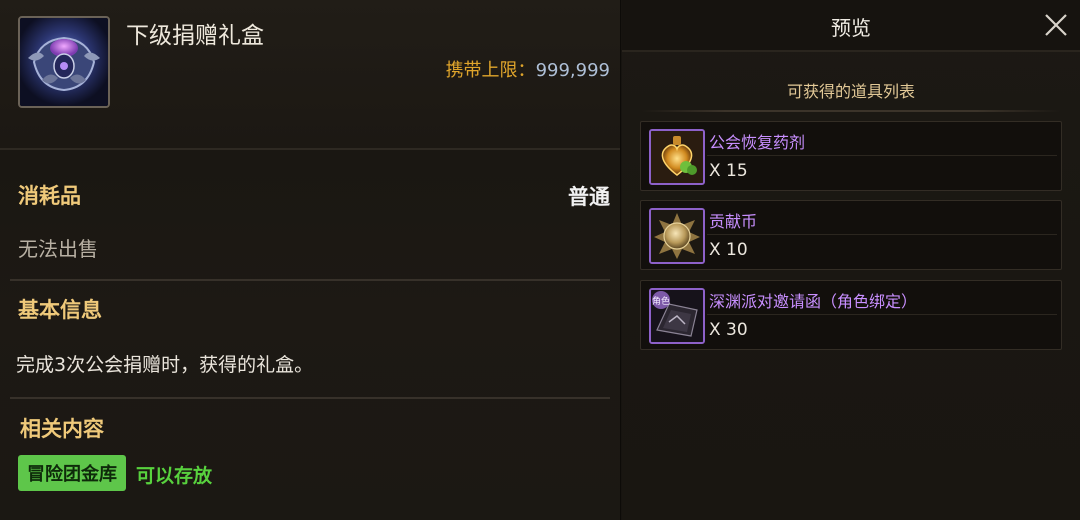 The height and width of the screenshot is (520, 1080). I want to click on carry-limit: 携带上限：999,999, so click(528, 69).